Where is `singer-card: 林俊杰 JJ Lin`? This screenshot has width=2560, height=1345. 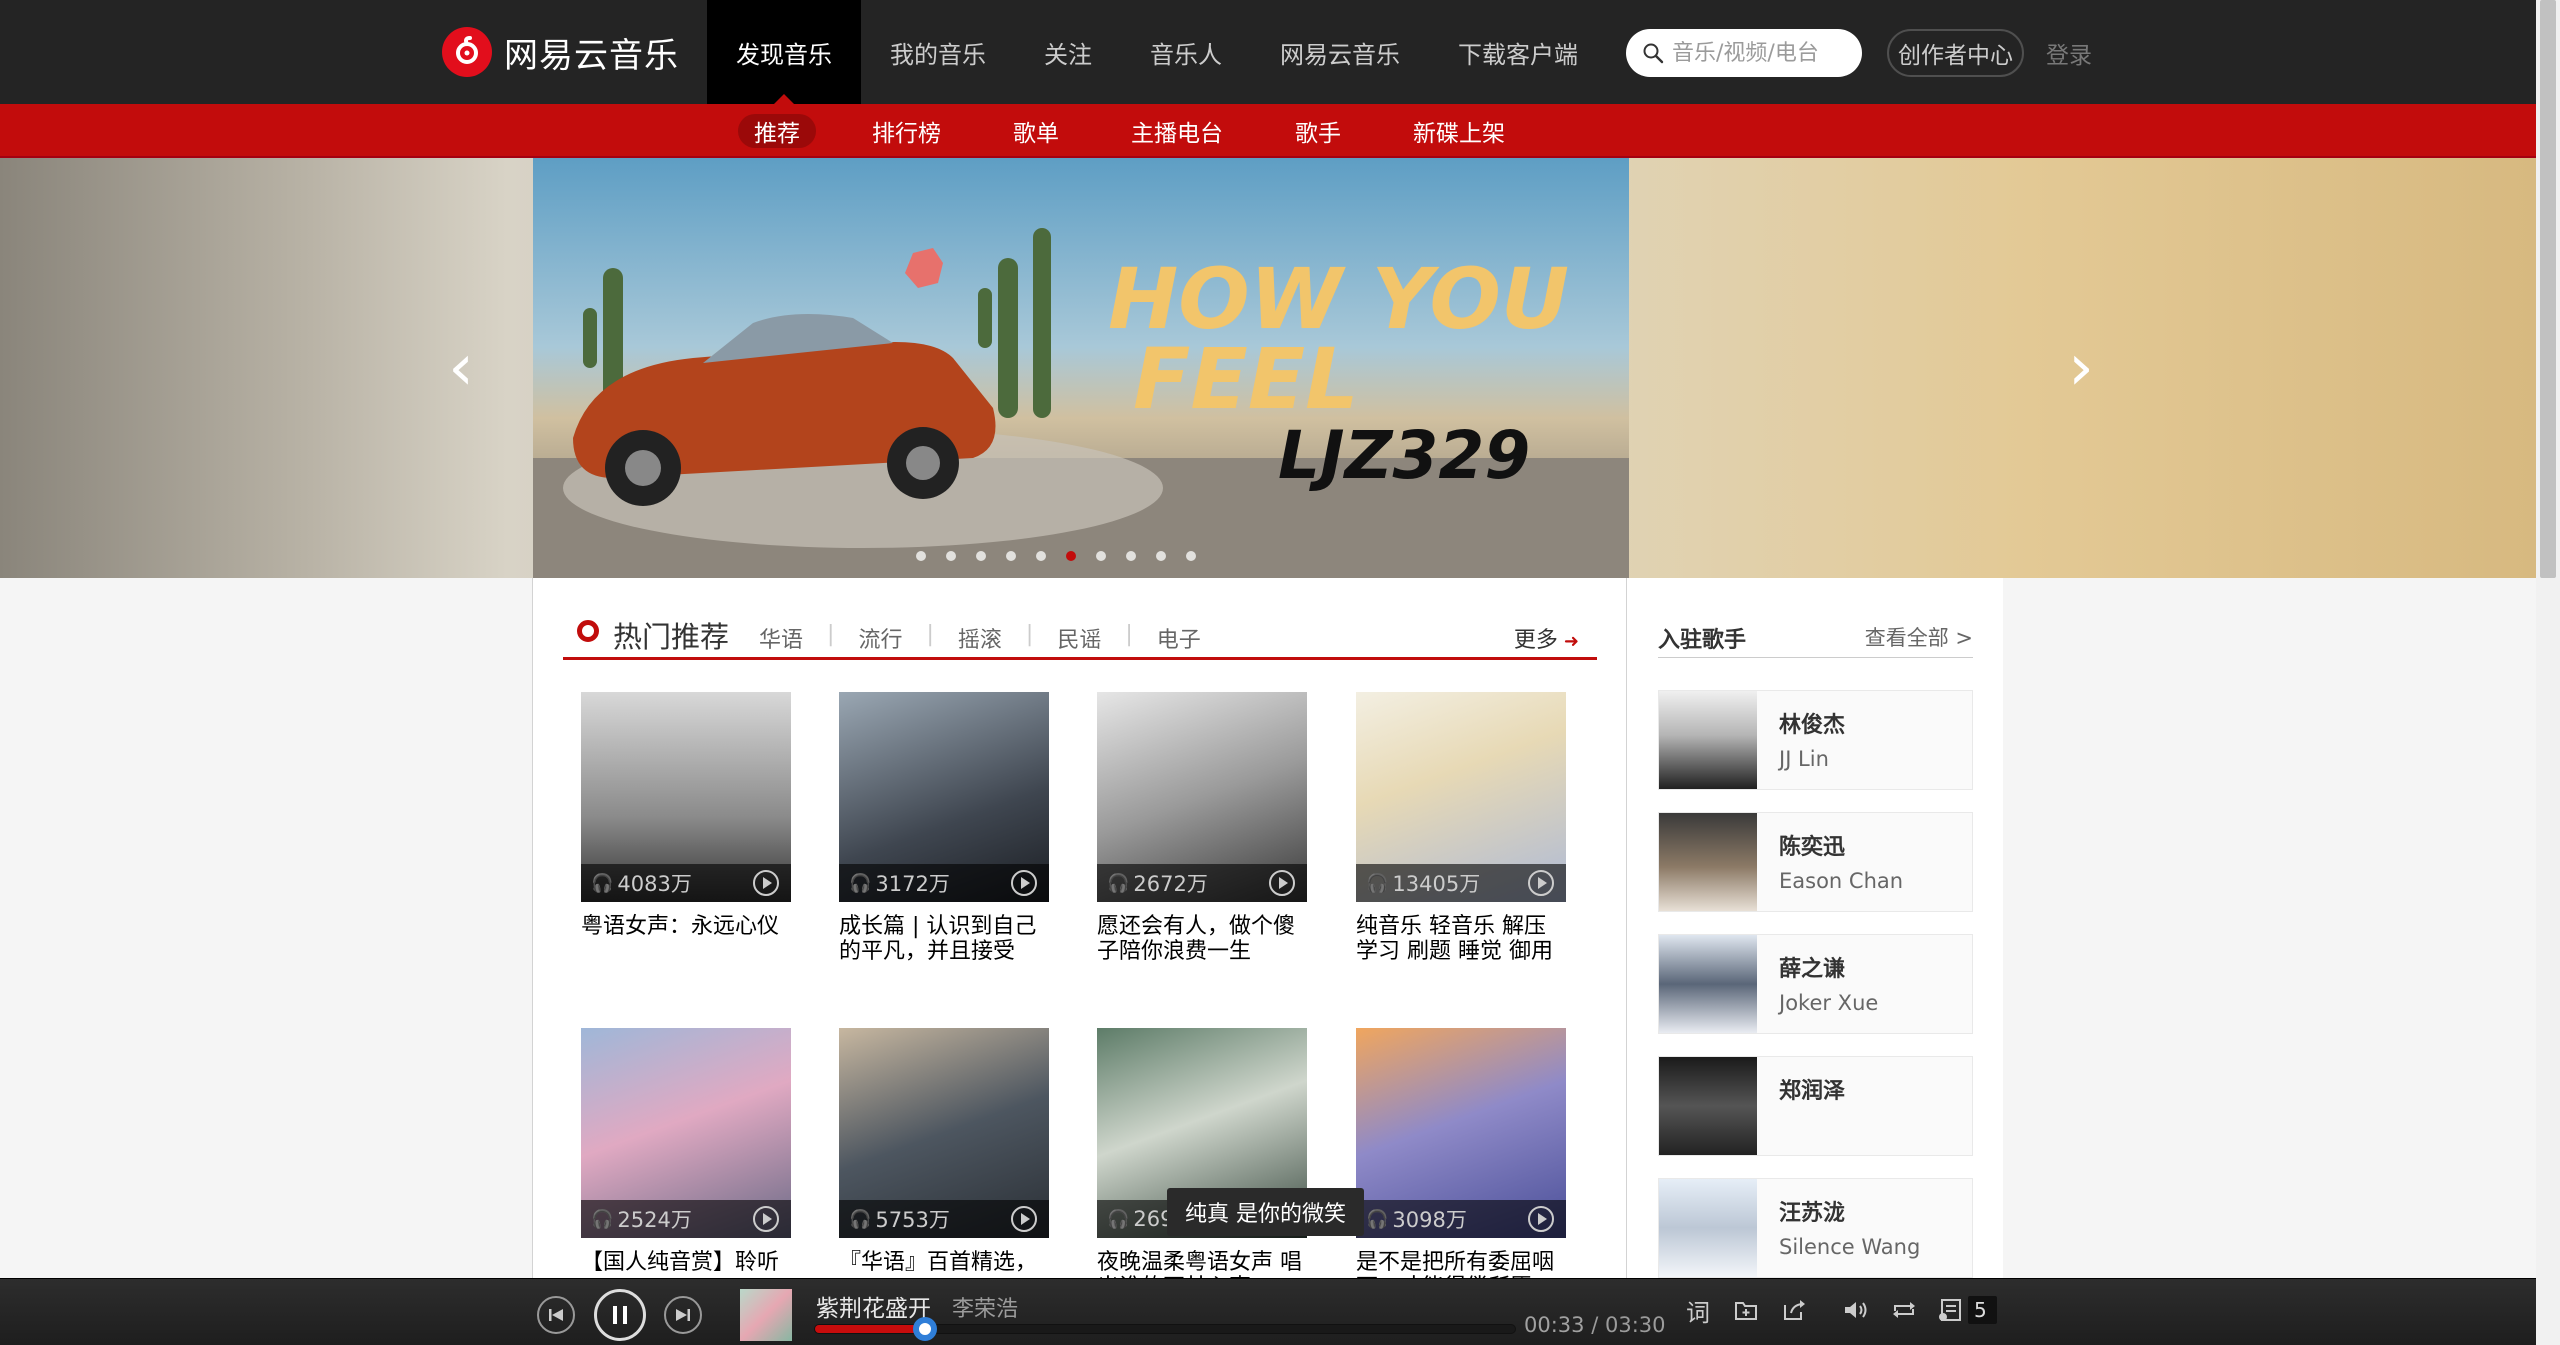
singer-card: 林俊杰 JJ Lin is located at coordinates (1815, 740).